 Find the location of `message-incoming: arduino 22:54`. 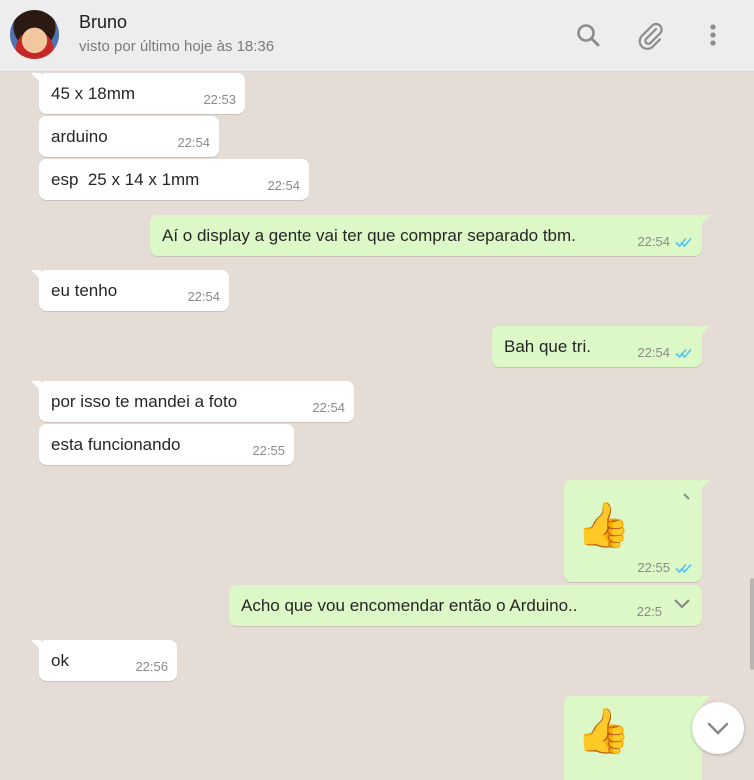

message-incoming: arduino 22:54 is located at coordinates (129, 136).